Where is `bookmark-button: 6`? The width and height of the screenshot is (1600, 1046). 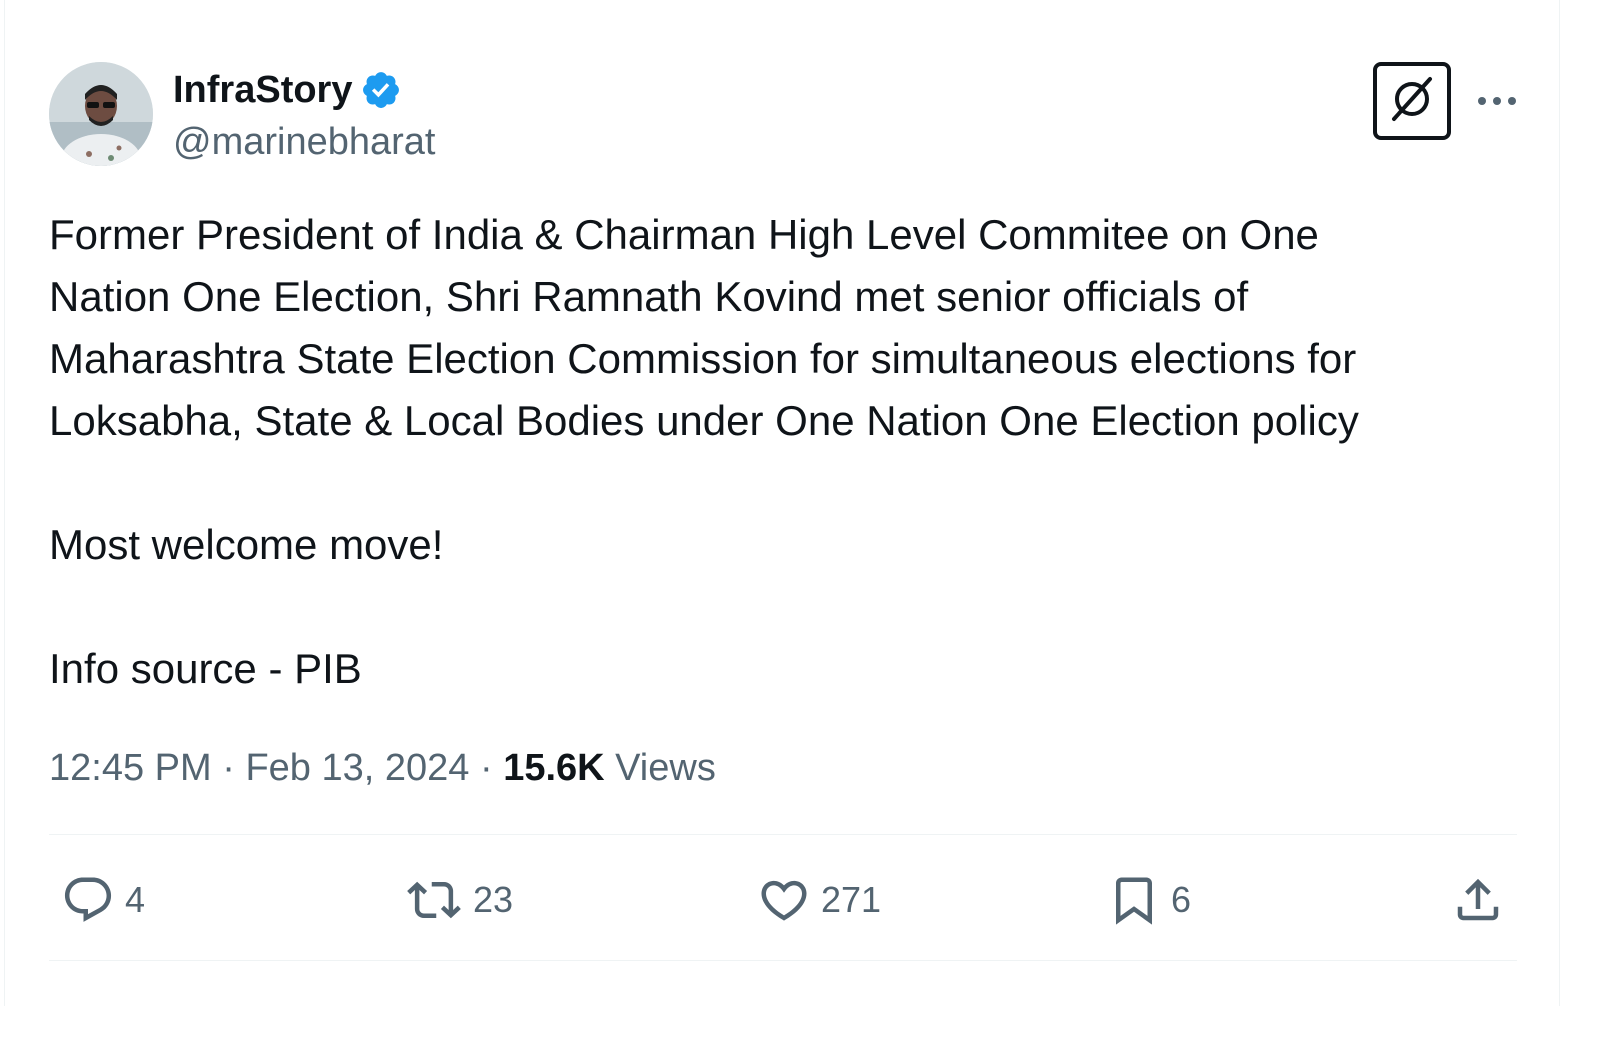
bookmark-button: 6 is located at coordinates (1149, 900).